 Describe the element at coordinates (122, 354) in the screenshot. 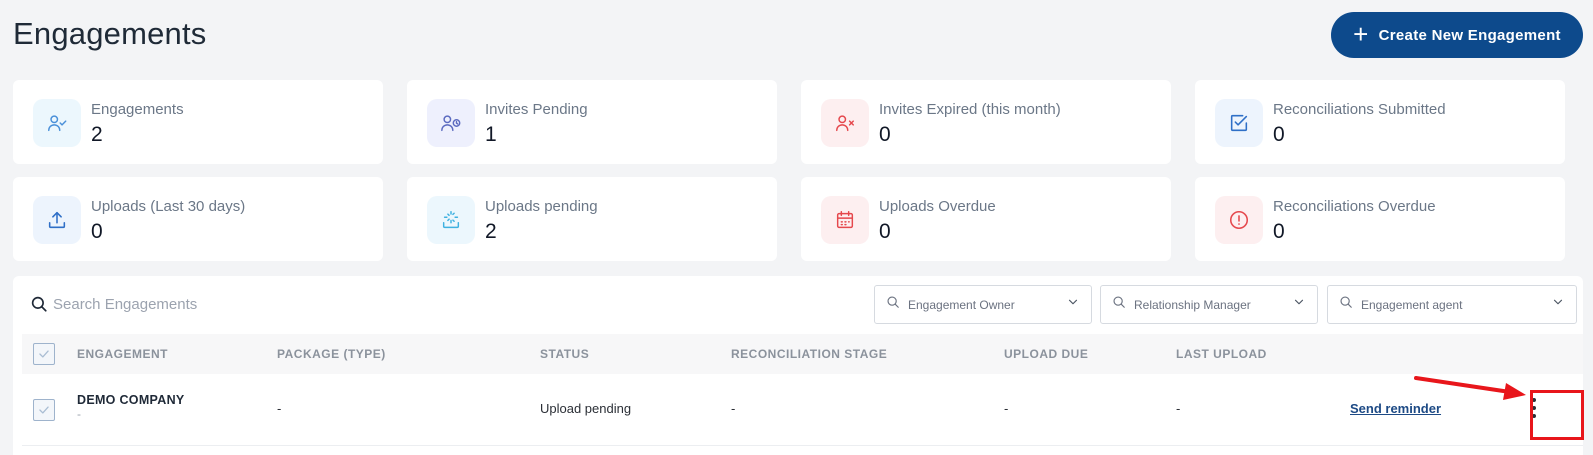

I see `column-header-engagement: ENGAGEMENT` at that location.